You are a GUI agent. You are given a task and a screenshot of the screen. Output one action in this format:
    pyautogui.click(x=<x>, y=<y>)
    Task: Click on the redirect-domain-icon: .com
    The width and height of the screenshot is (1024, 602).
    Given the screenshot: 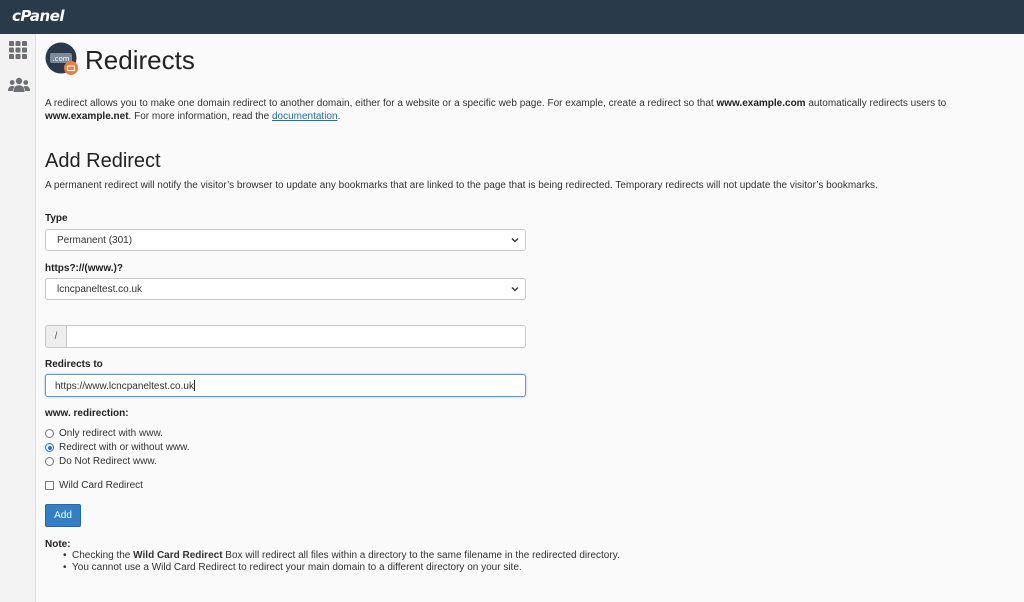 What is the action you would take?
    pyautogui.click(x=62, y=59)
    